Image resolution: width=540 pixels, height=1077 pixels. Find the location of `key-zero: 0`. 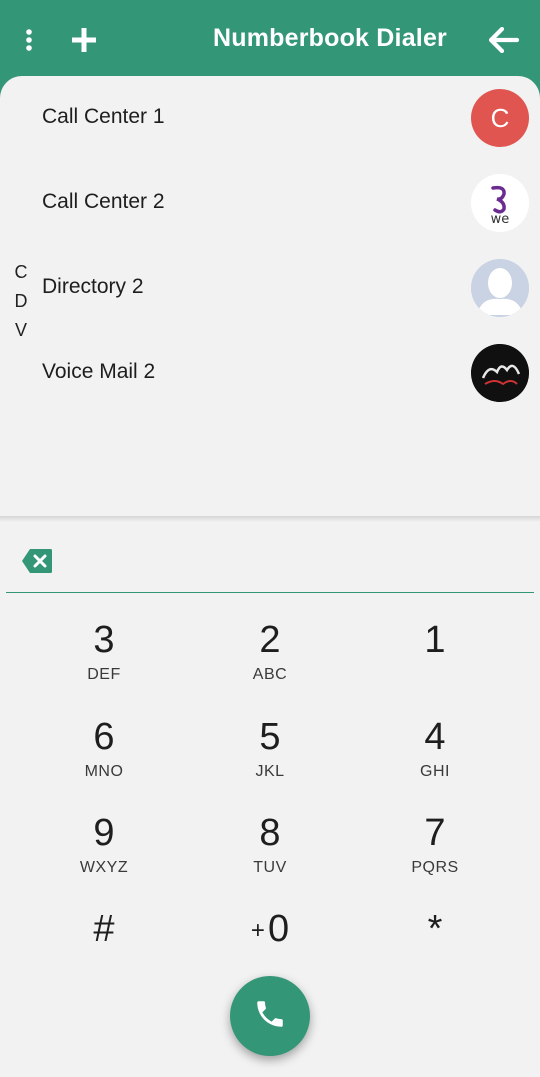

key-zero: 0 is located at coordinates (278, 929).